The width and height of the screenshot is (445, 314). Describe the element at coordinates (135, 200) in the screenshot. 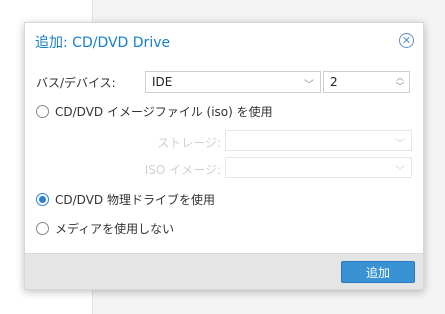

I see `radio-physical-label: CD/DVD 物理ドライブを使用` at that location.